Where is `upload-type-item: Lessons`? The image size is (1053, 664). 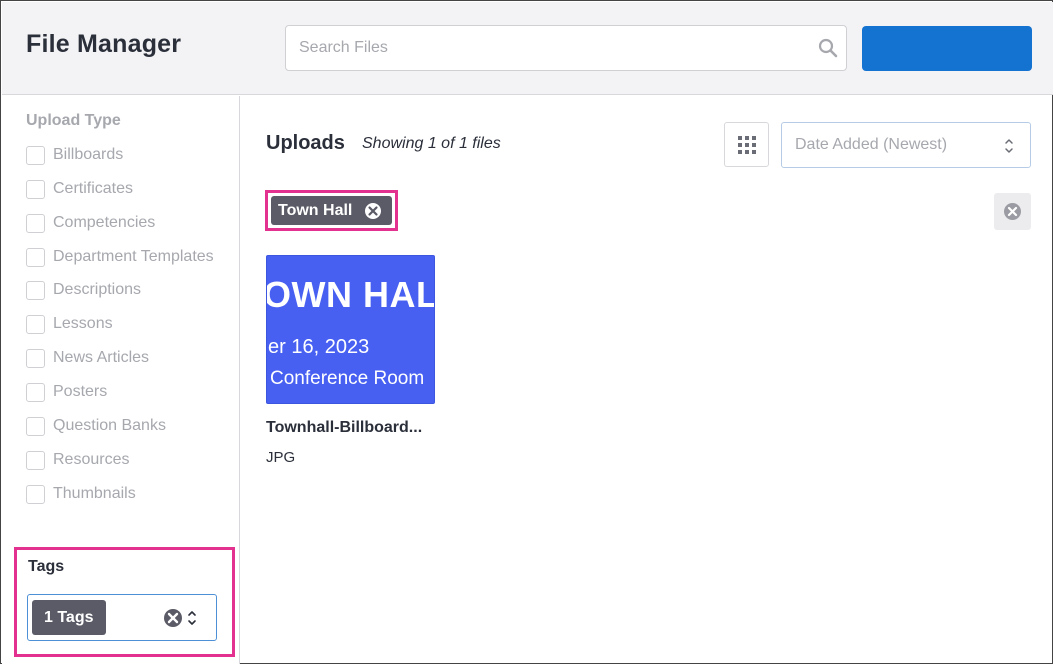 upload-type-item: Lessons is located at coordinates (126, 323).